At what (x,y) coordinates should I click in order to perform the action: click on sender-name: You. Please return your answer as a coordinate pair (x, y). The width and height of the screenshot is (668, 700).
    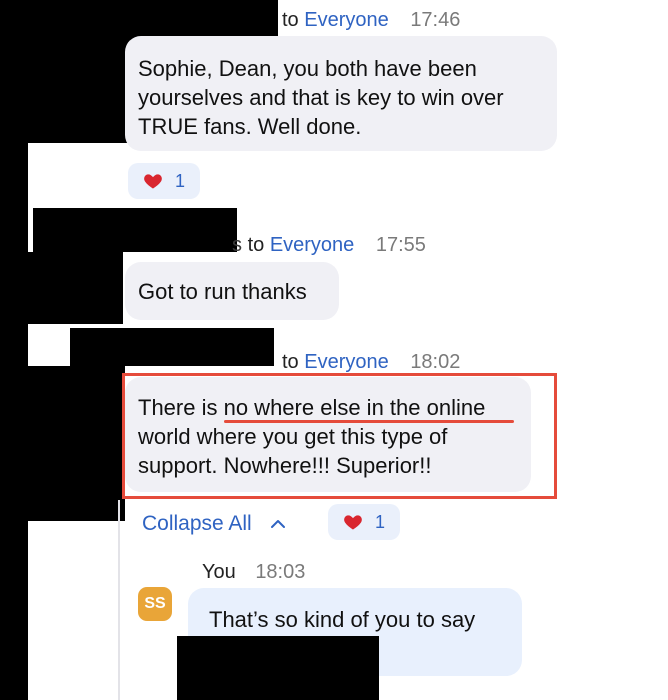
    Looking at the image, I should click on (219, 572).